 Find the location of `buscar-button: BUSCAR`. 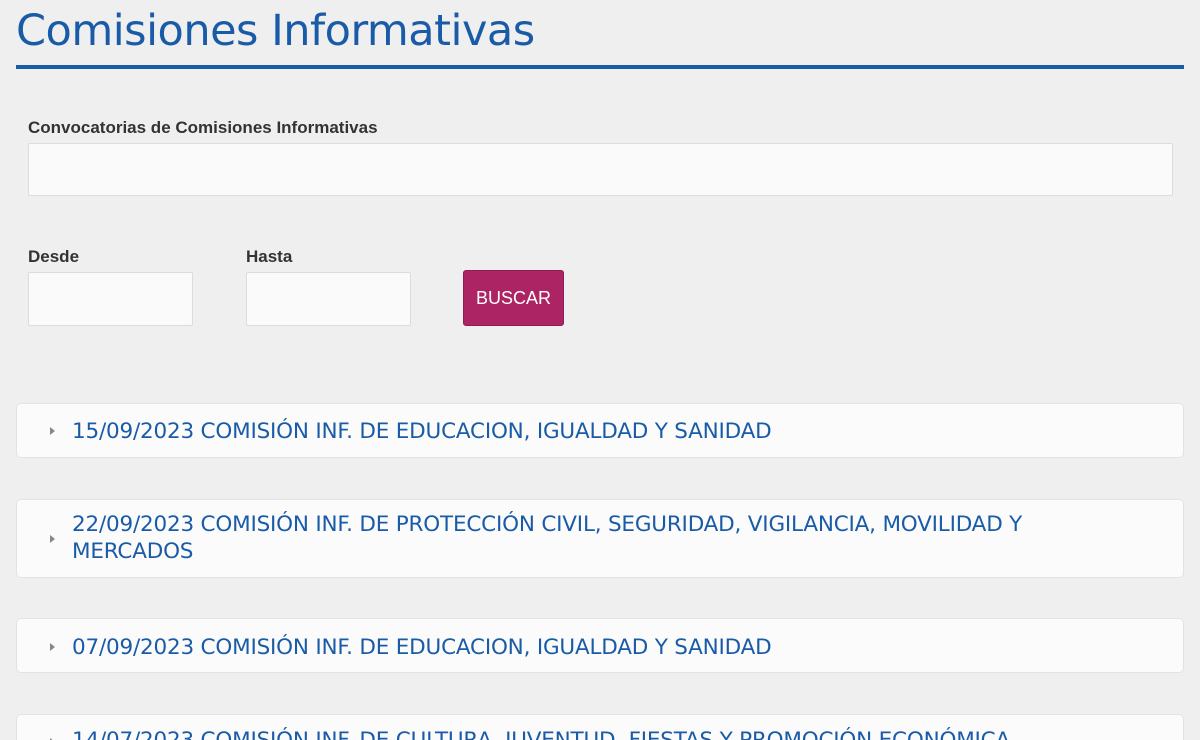

buscar-button: BUSCAR is located at coordinates (513, 298).